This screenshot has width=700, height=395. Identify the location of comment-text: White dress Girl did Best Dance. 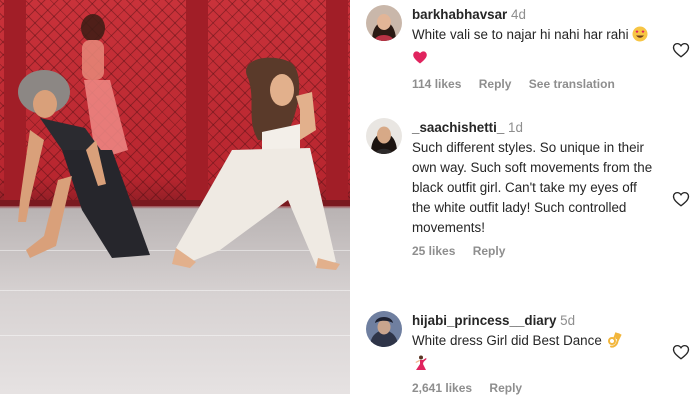
(535, 342).